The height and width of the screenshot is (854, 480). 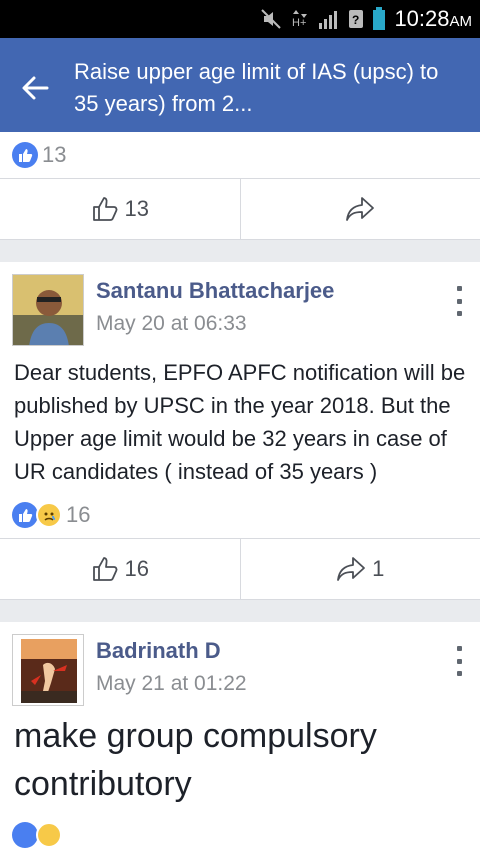 I want to click on post-footer-card: 13 13, so click(x=240, y=186).